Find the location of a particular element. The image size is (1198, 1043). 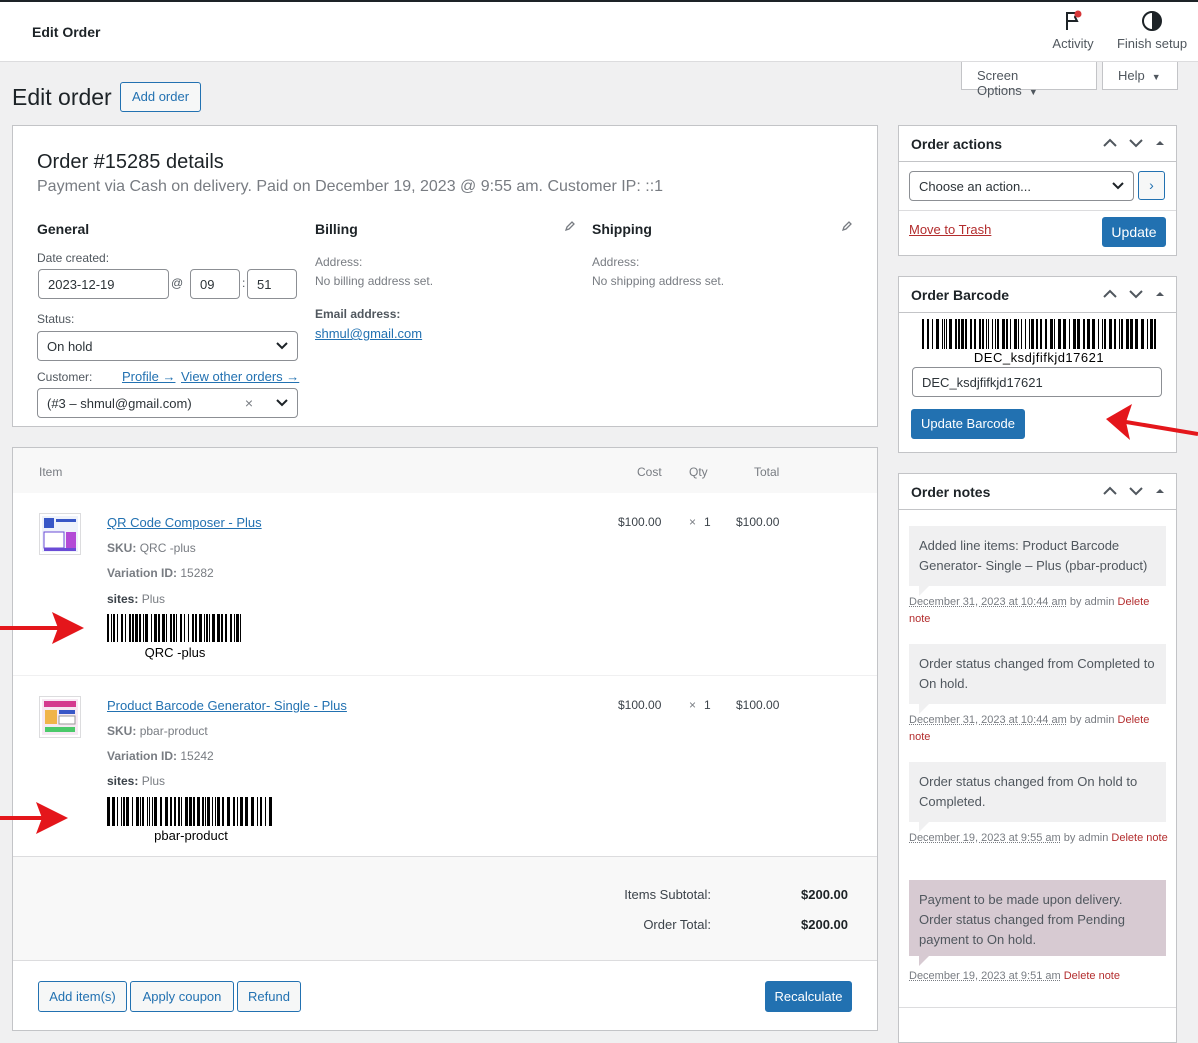

refund-button: Refund is located at coordinates (269, 996).